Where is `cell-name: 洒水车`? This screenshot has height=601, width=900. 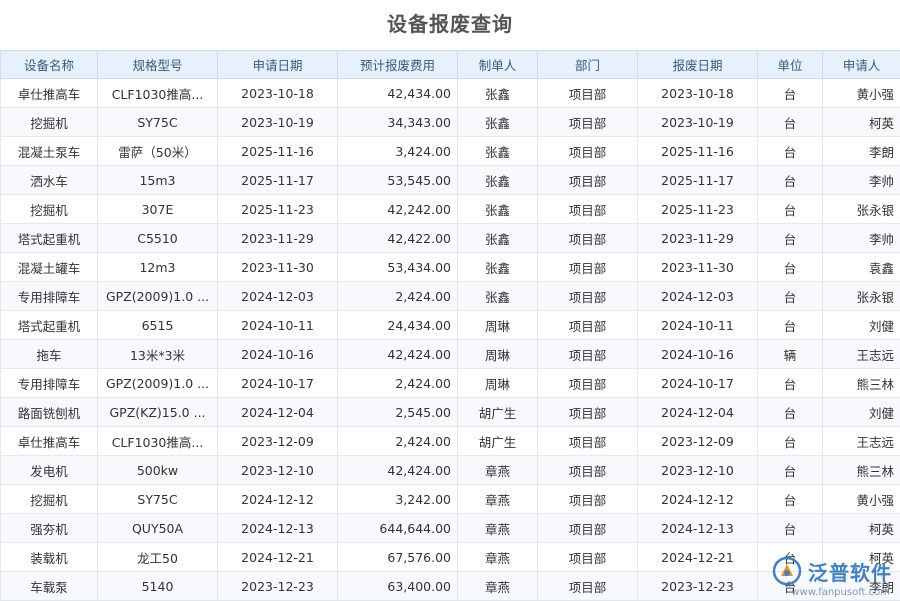
cell-name: 洒水车 is located at coordinates (49, 180).